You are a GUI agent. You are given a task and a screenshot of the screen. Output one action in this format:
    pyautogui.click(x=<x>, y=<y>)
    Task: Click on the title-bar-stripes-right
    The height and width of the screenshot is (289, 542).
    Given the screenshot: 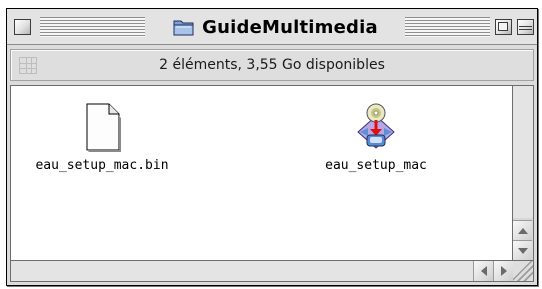 What is the action you would take?
    pyautogui.click(x=447, y=27)
    